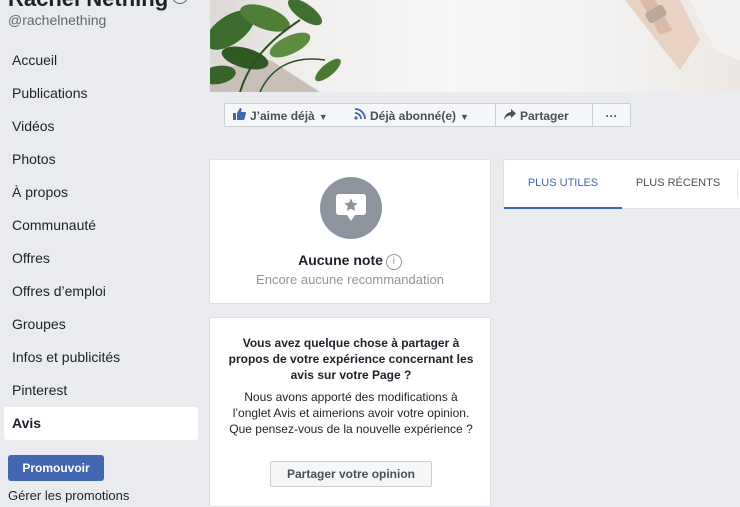 This screenshot has width=740, height=507. I want to click on cover-photo, so click(475, 46).